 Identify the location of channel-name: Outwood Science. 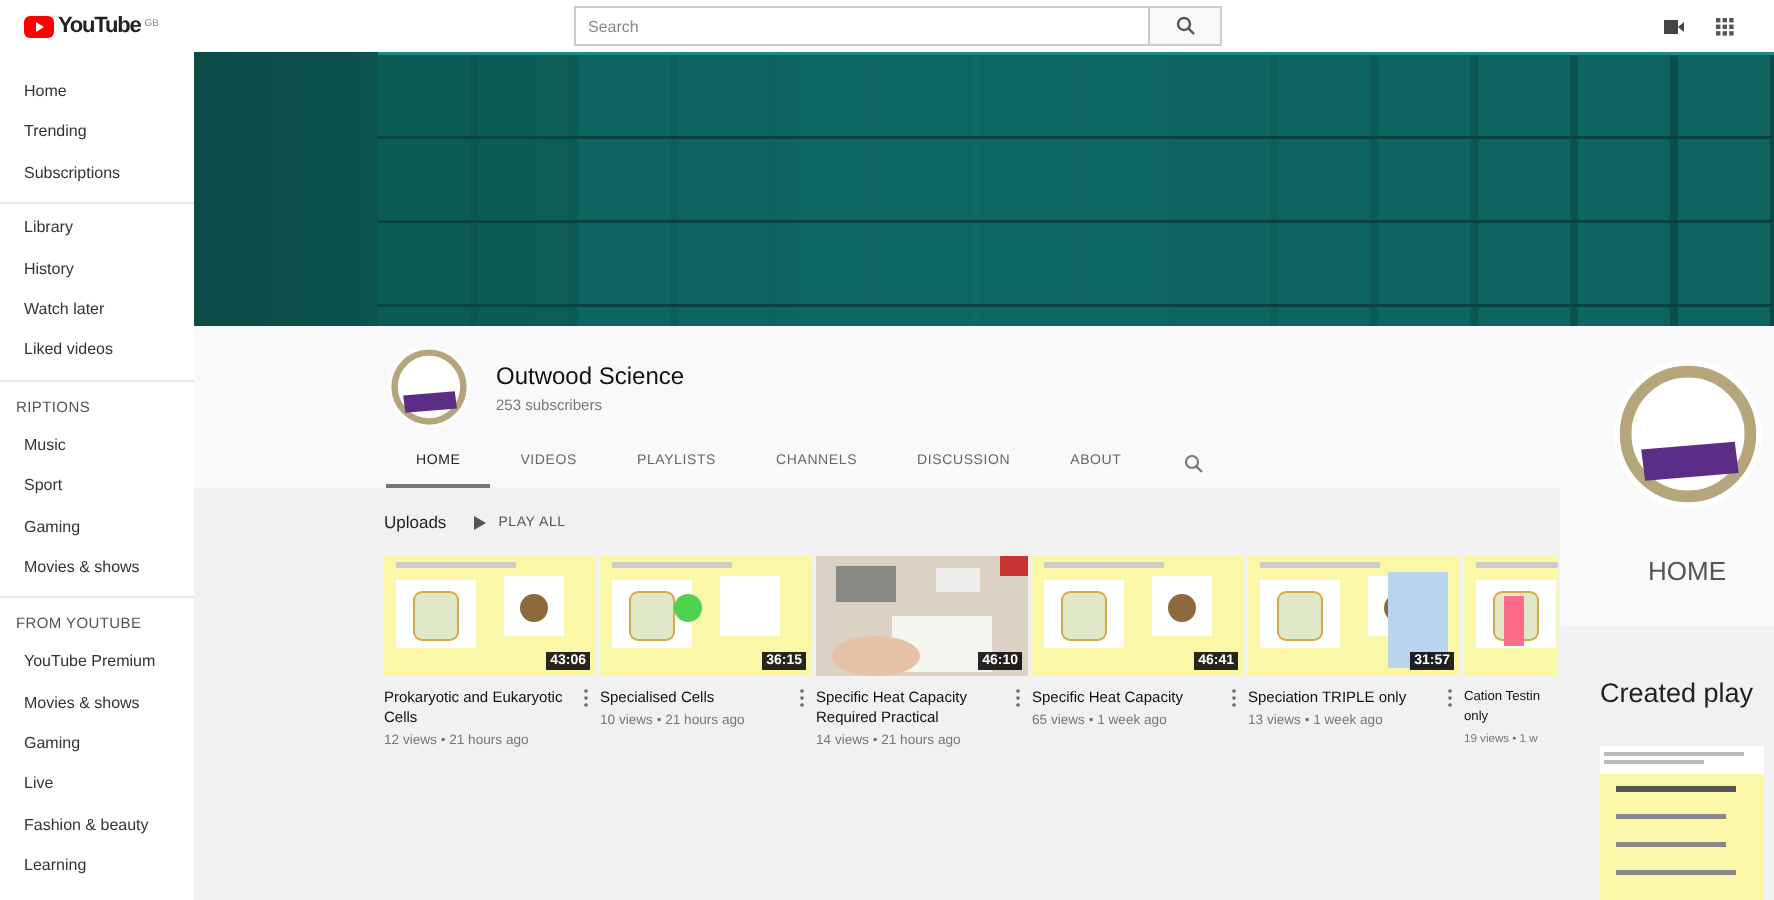
(590, 375).